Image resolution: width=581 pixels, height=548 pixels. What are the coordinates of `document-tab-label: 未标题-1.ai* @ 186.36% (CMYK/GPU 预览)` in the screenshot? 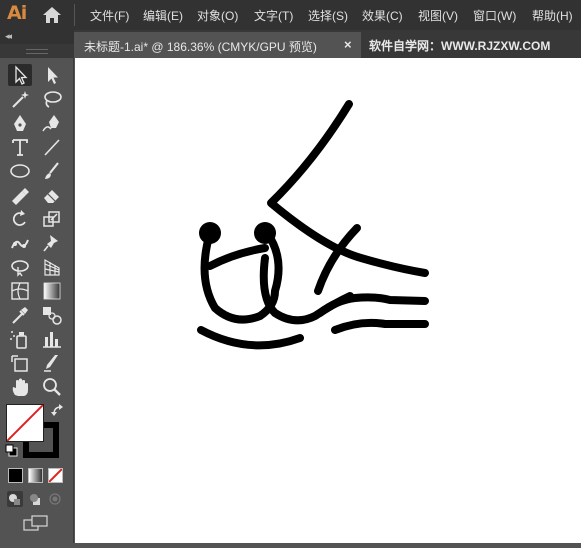 It's located at (200, 46).